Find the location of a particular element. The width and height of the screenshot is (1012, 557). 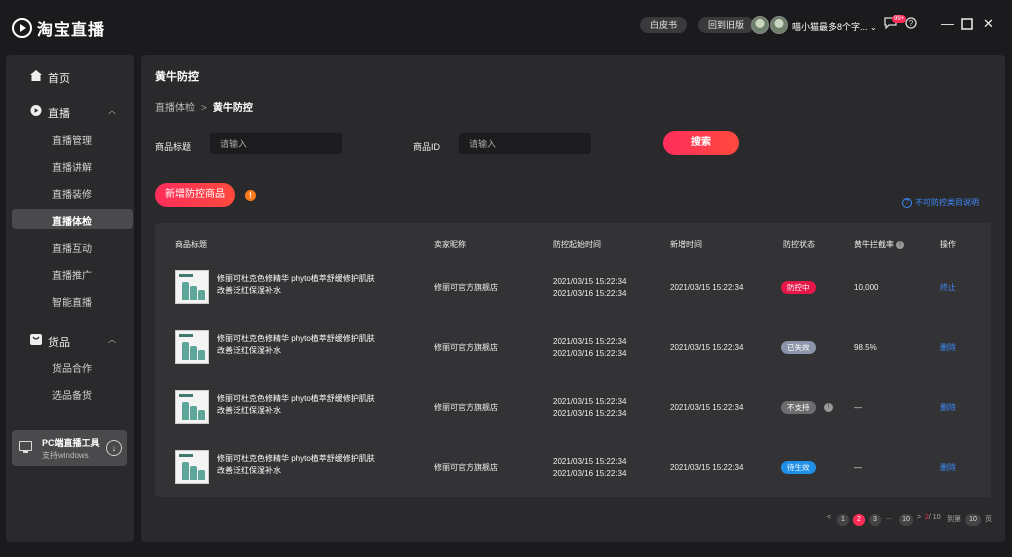

page-1: 1 is located at coordinates (843, 520).